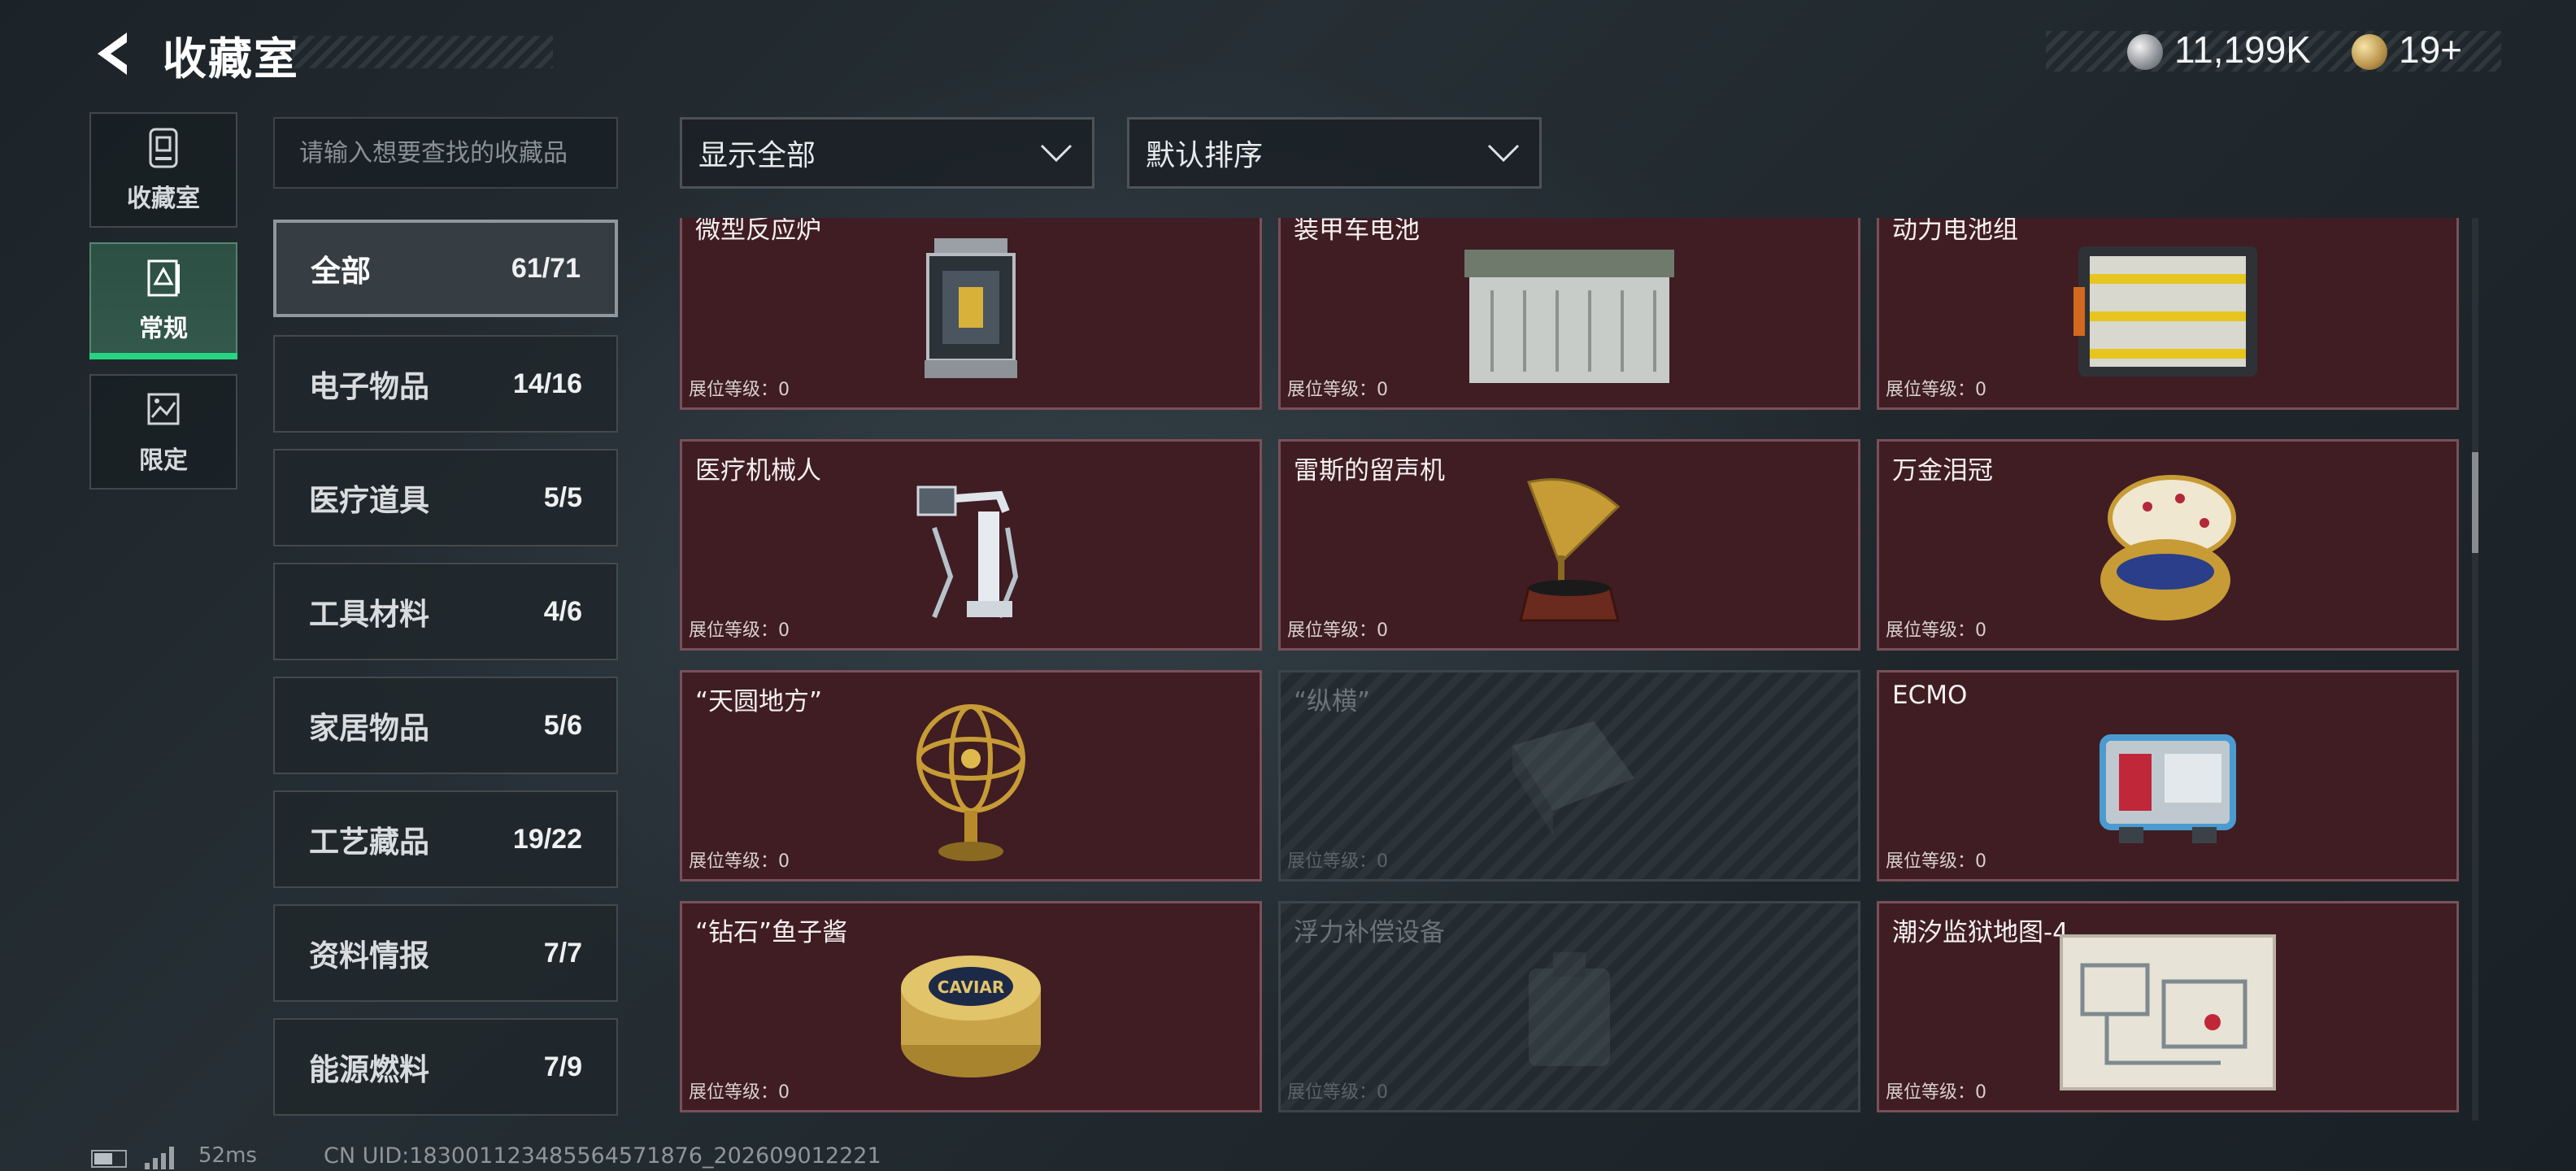  Describe the element at coordinates (446, 839) in the screenshot. I see `subcategory-crafts: 工艺藏品 19/22` at that location.